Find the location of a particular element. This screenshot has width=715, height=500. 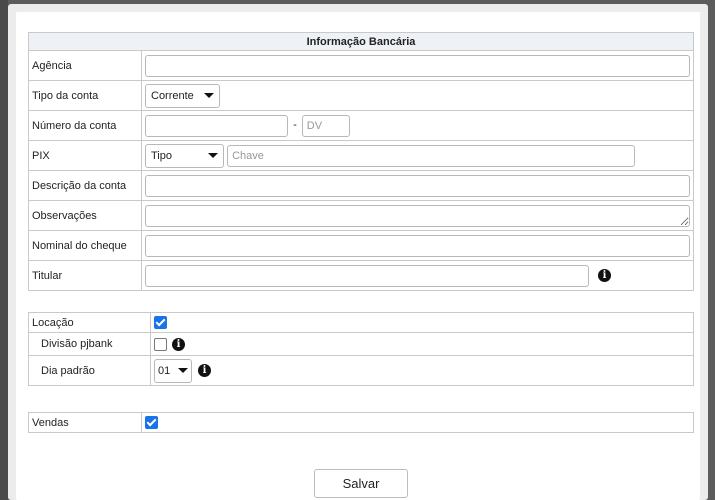

bank-info-header: Informação Bancária is located at coordinates (361, 41).